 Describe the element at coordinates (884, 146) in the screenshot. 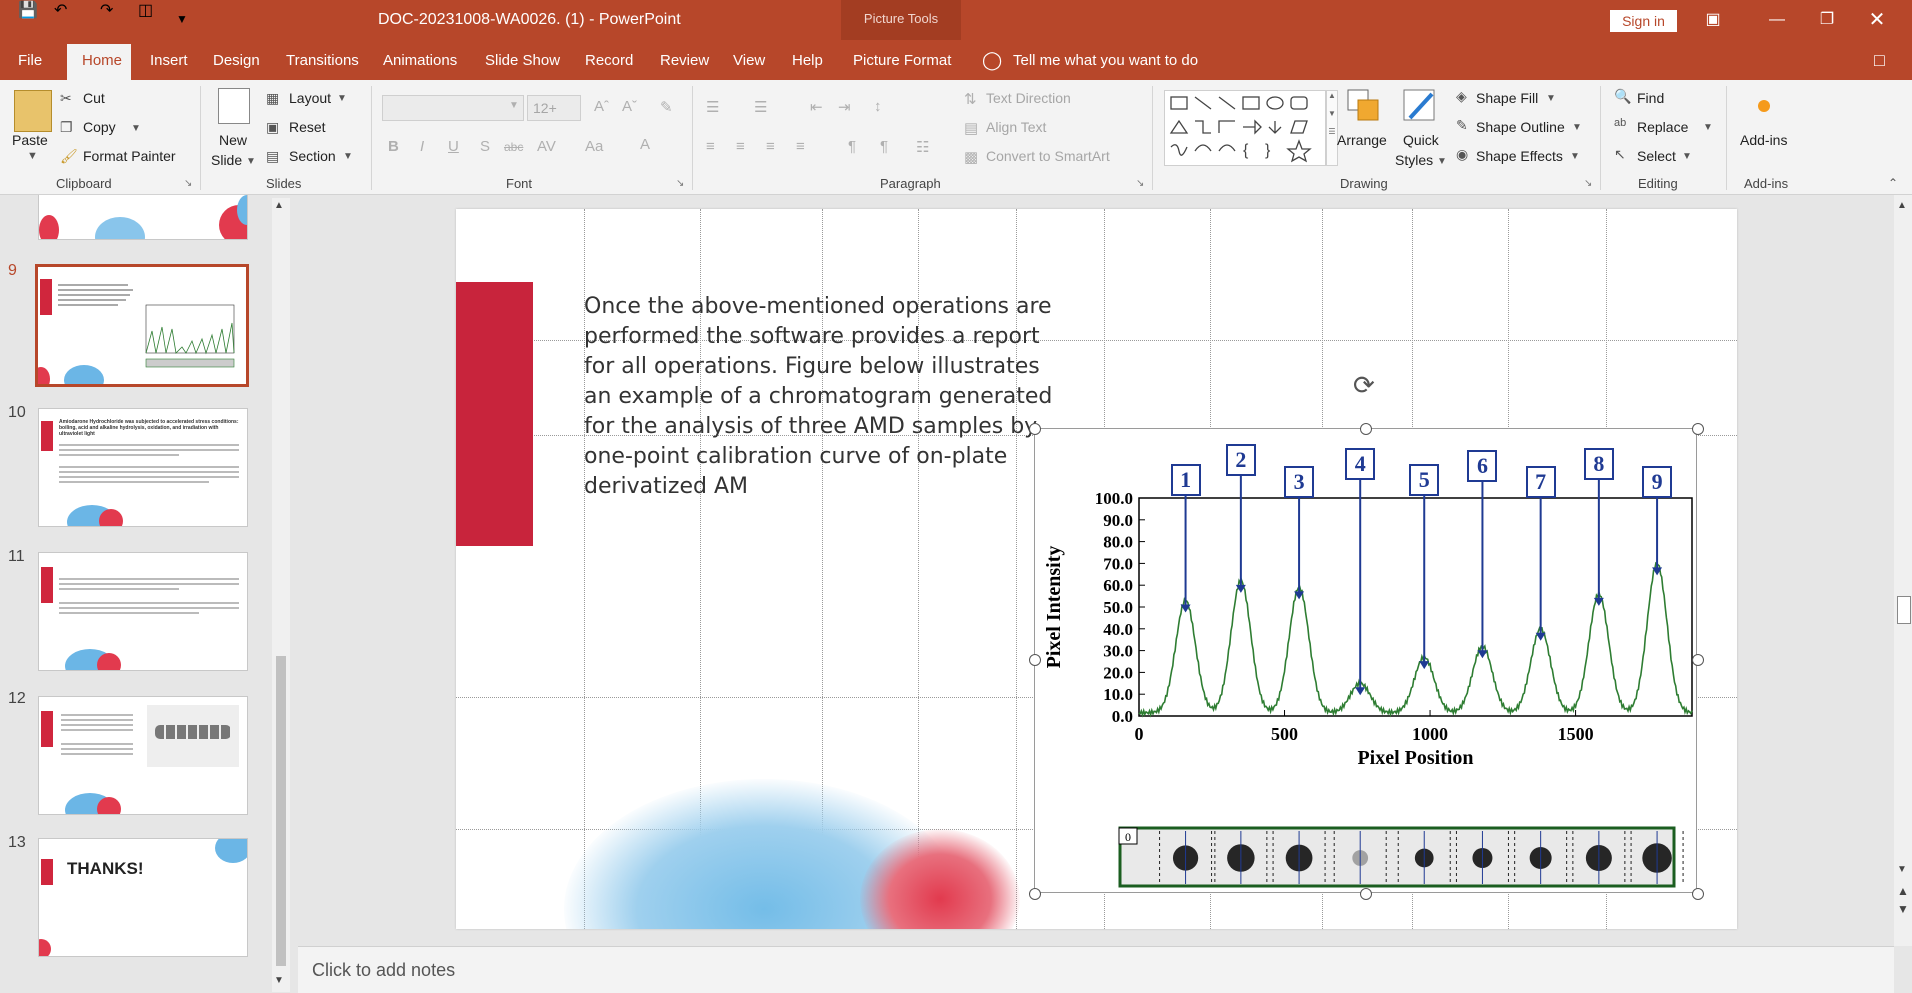

I see `ltr-icon: ¶` at that location.